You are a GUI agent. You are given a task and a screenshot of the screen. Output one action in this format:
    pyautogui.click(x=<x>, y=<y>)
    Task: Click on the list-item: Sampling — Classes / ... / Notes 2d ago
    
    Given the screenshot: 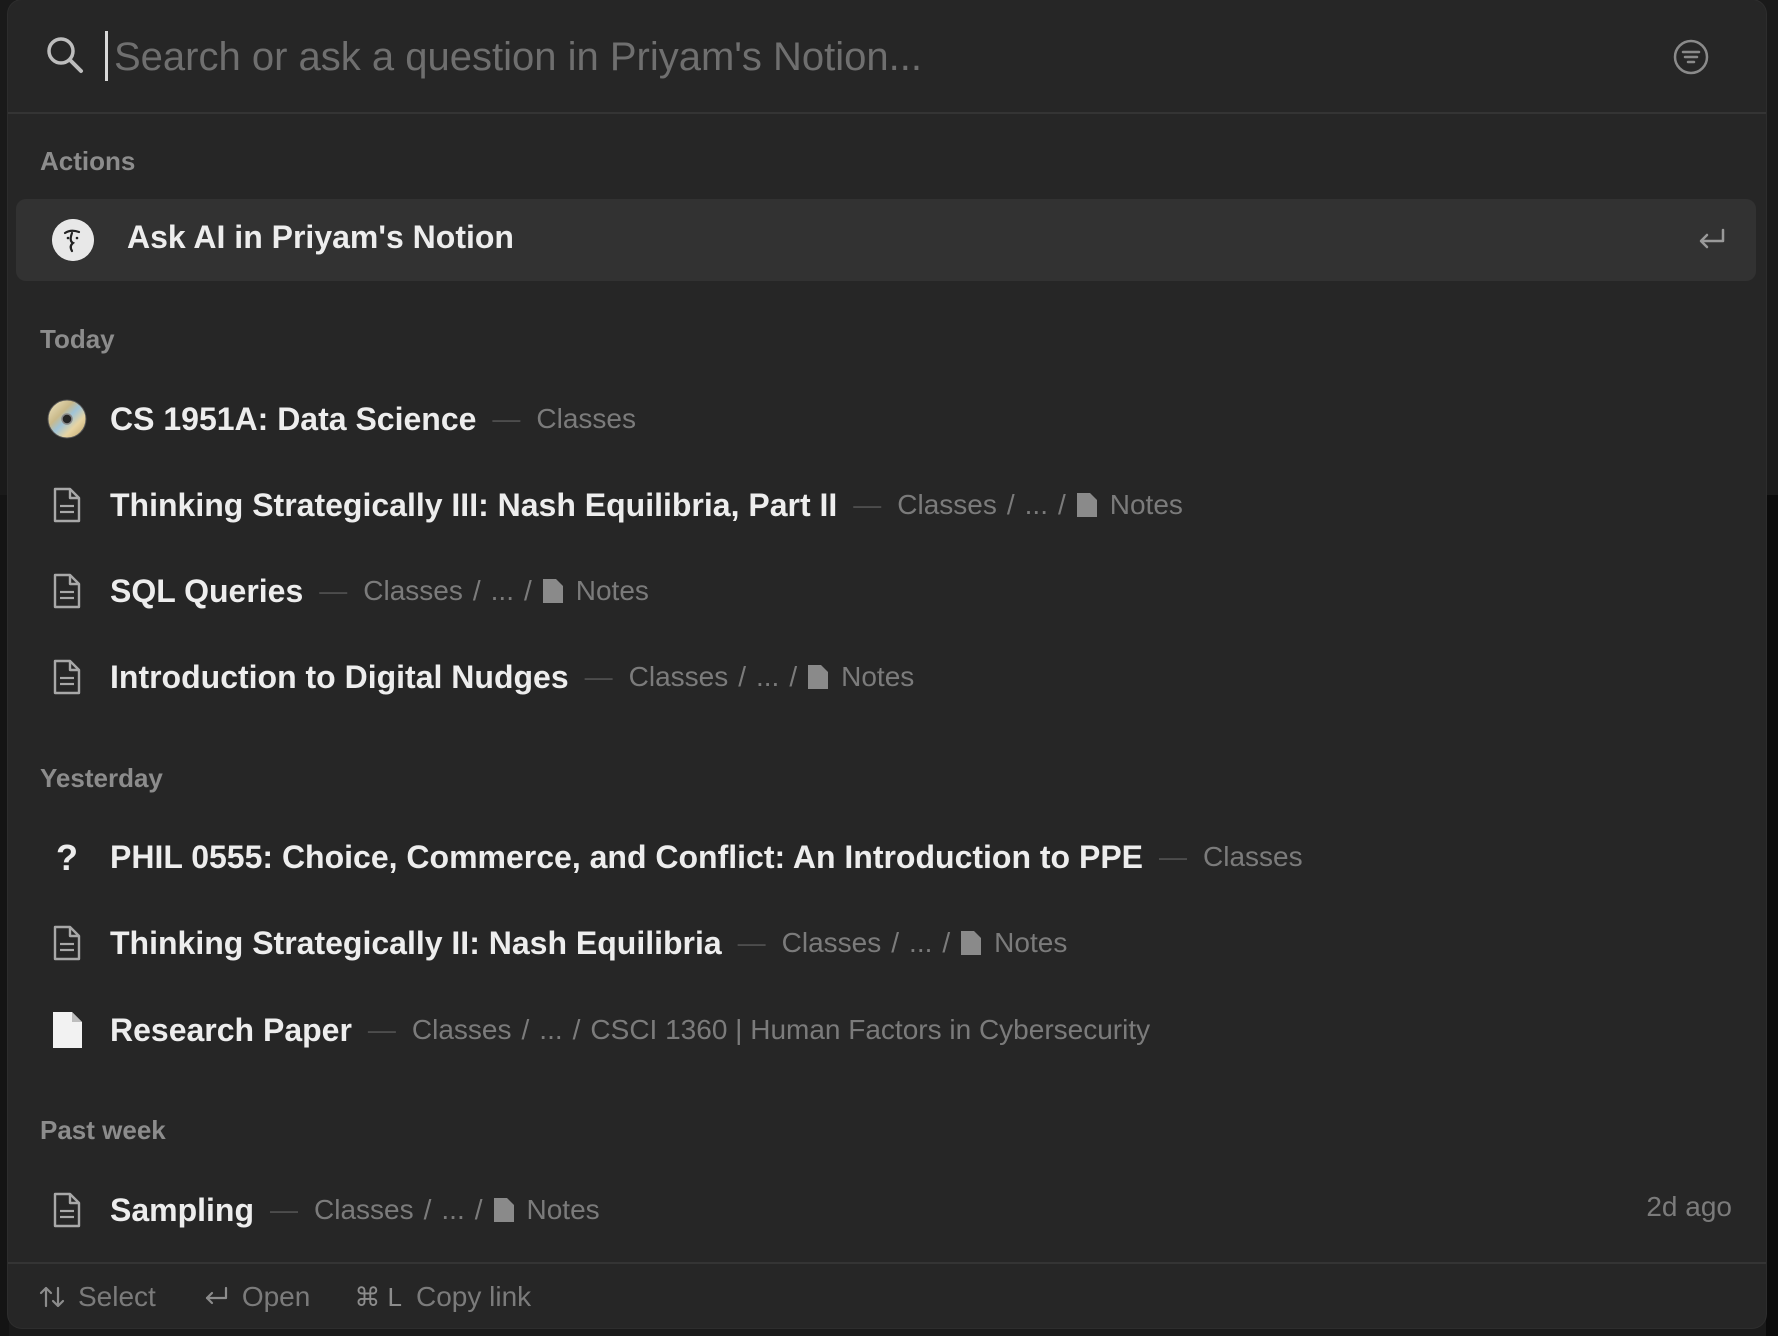 What is the action you would take?
    pyautogui.click(x=887, y=1210)
    